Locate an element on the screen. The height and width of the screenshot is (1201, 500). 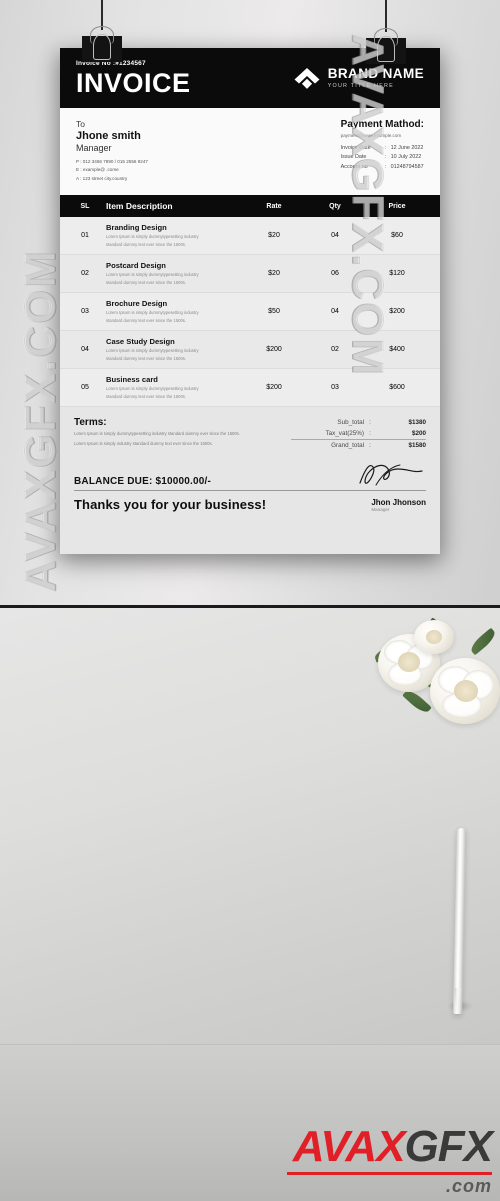
column-sl: SL is located at coordinates (85, 206).